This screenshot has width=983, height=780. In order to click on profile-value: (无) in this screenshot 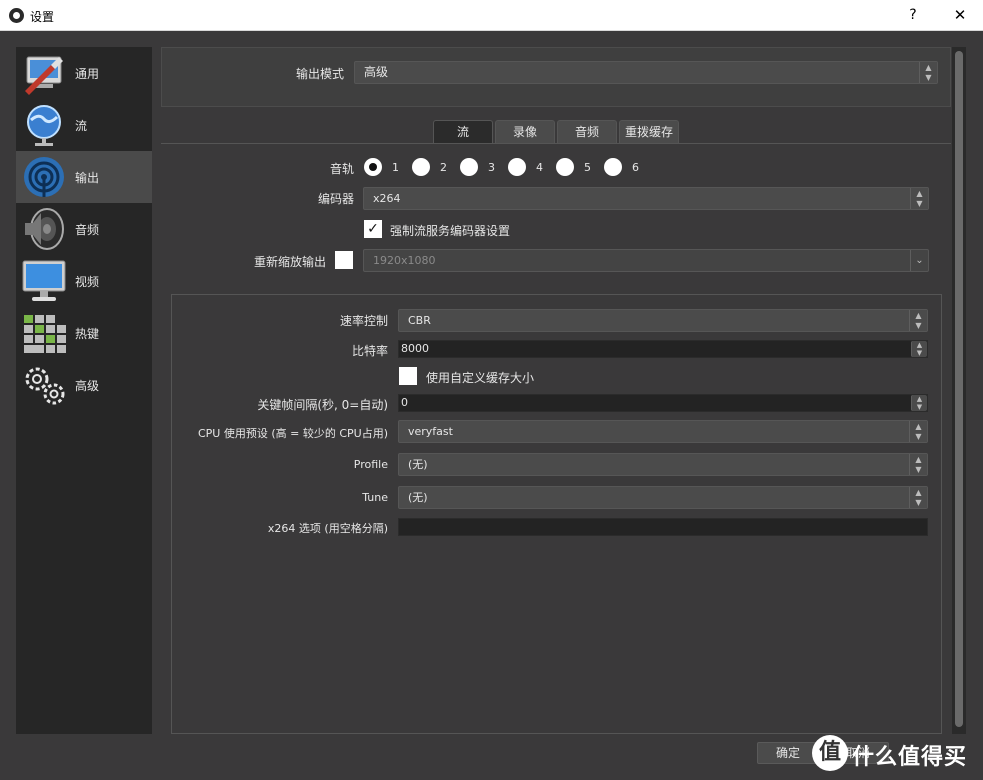, I will do `click(418, 464)`.